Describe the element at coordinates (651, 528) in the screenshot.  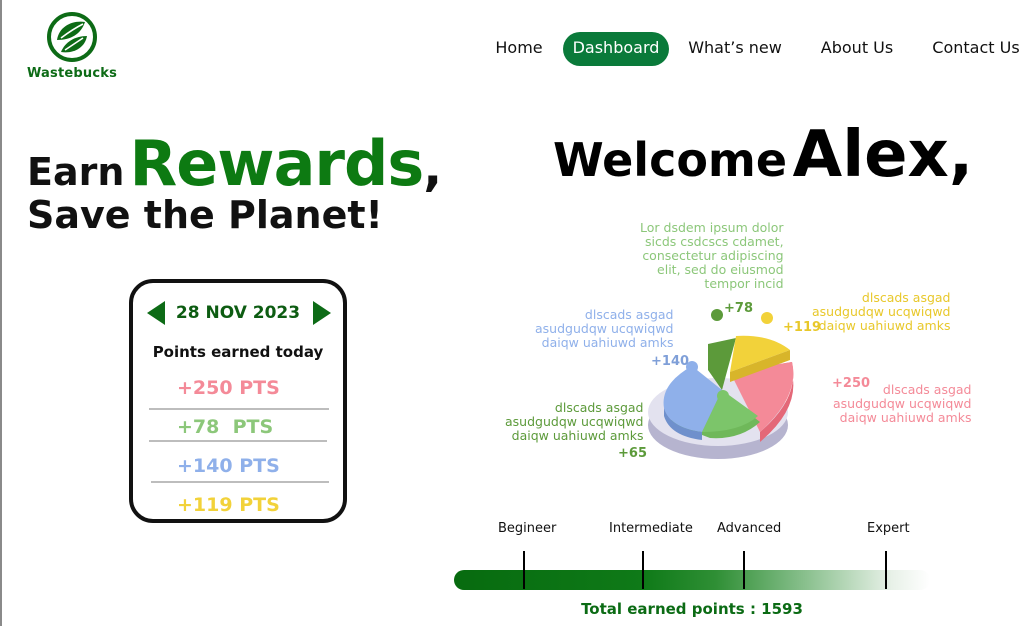
I see `level-intermediate: Intermediate` at that location.